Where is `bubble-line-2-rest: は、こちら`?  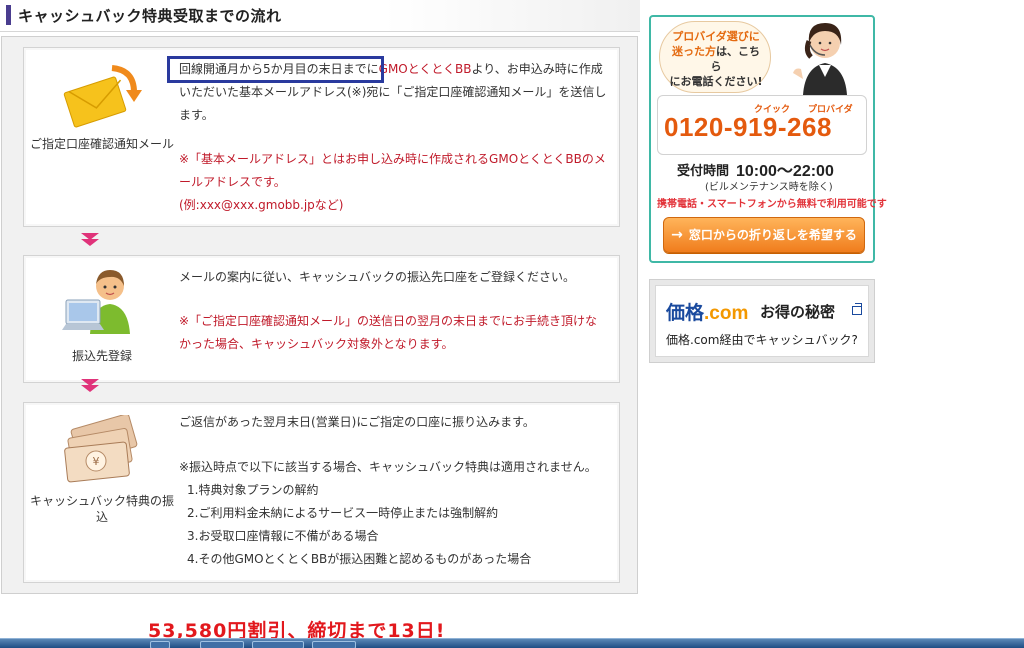 bubble-line-2-rest: は、こちら is located at coordinates (735, 59).